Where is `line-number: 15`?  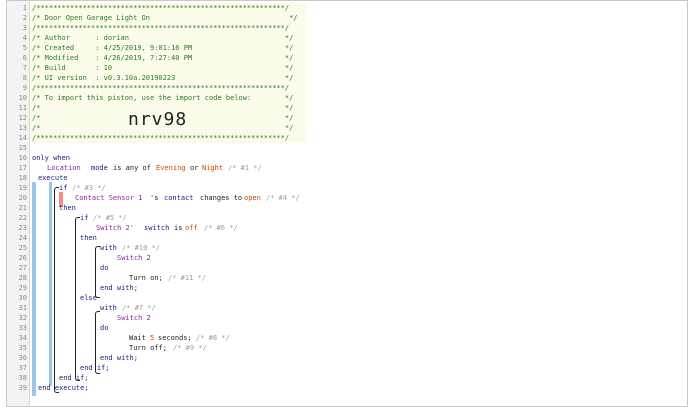 line-number: 15 is located at coordinates (22, 148).